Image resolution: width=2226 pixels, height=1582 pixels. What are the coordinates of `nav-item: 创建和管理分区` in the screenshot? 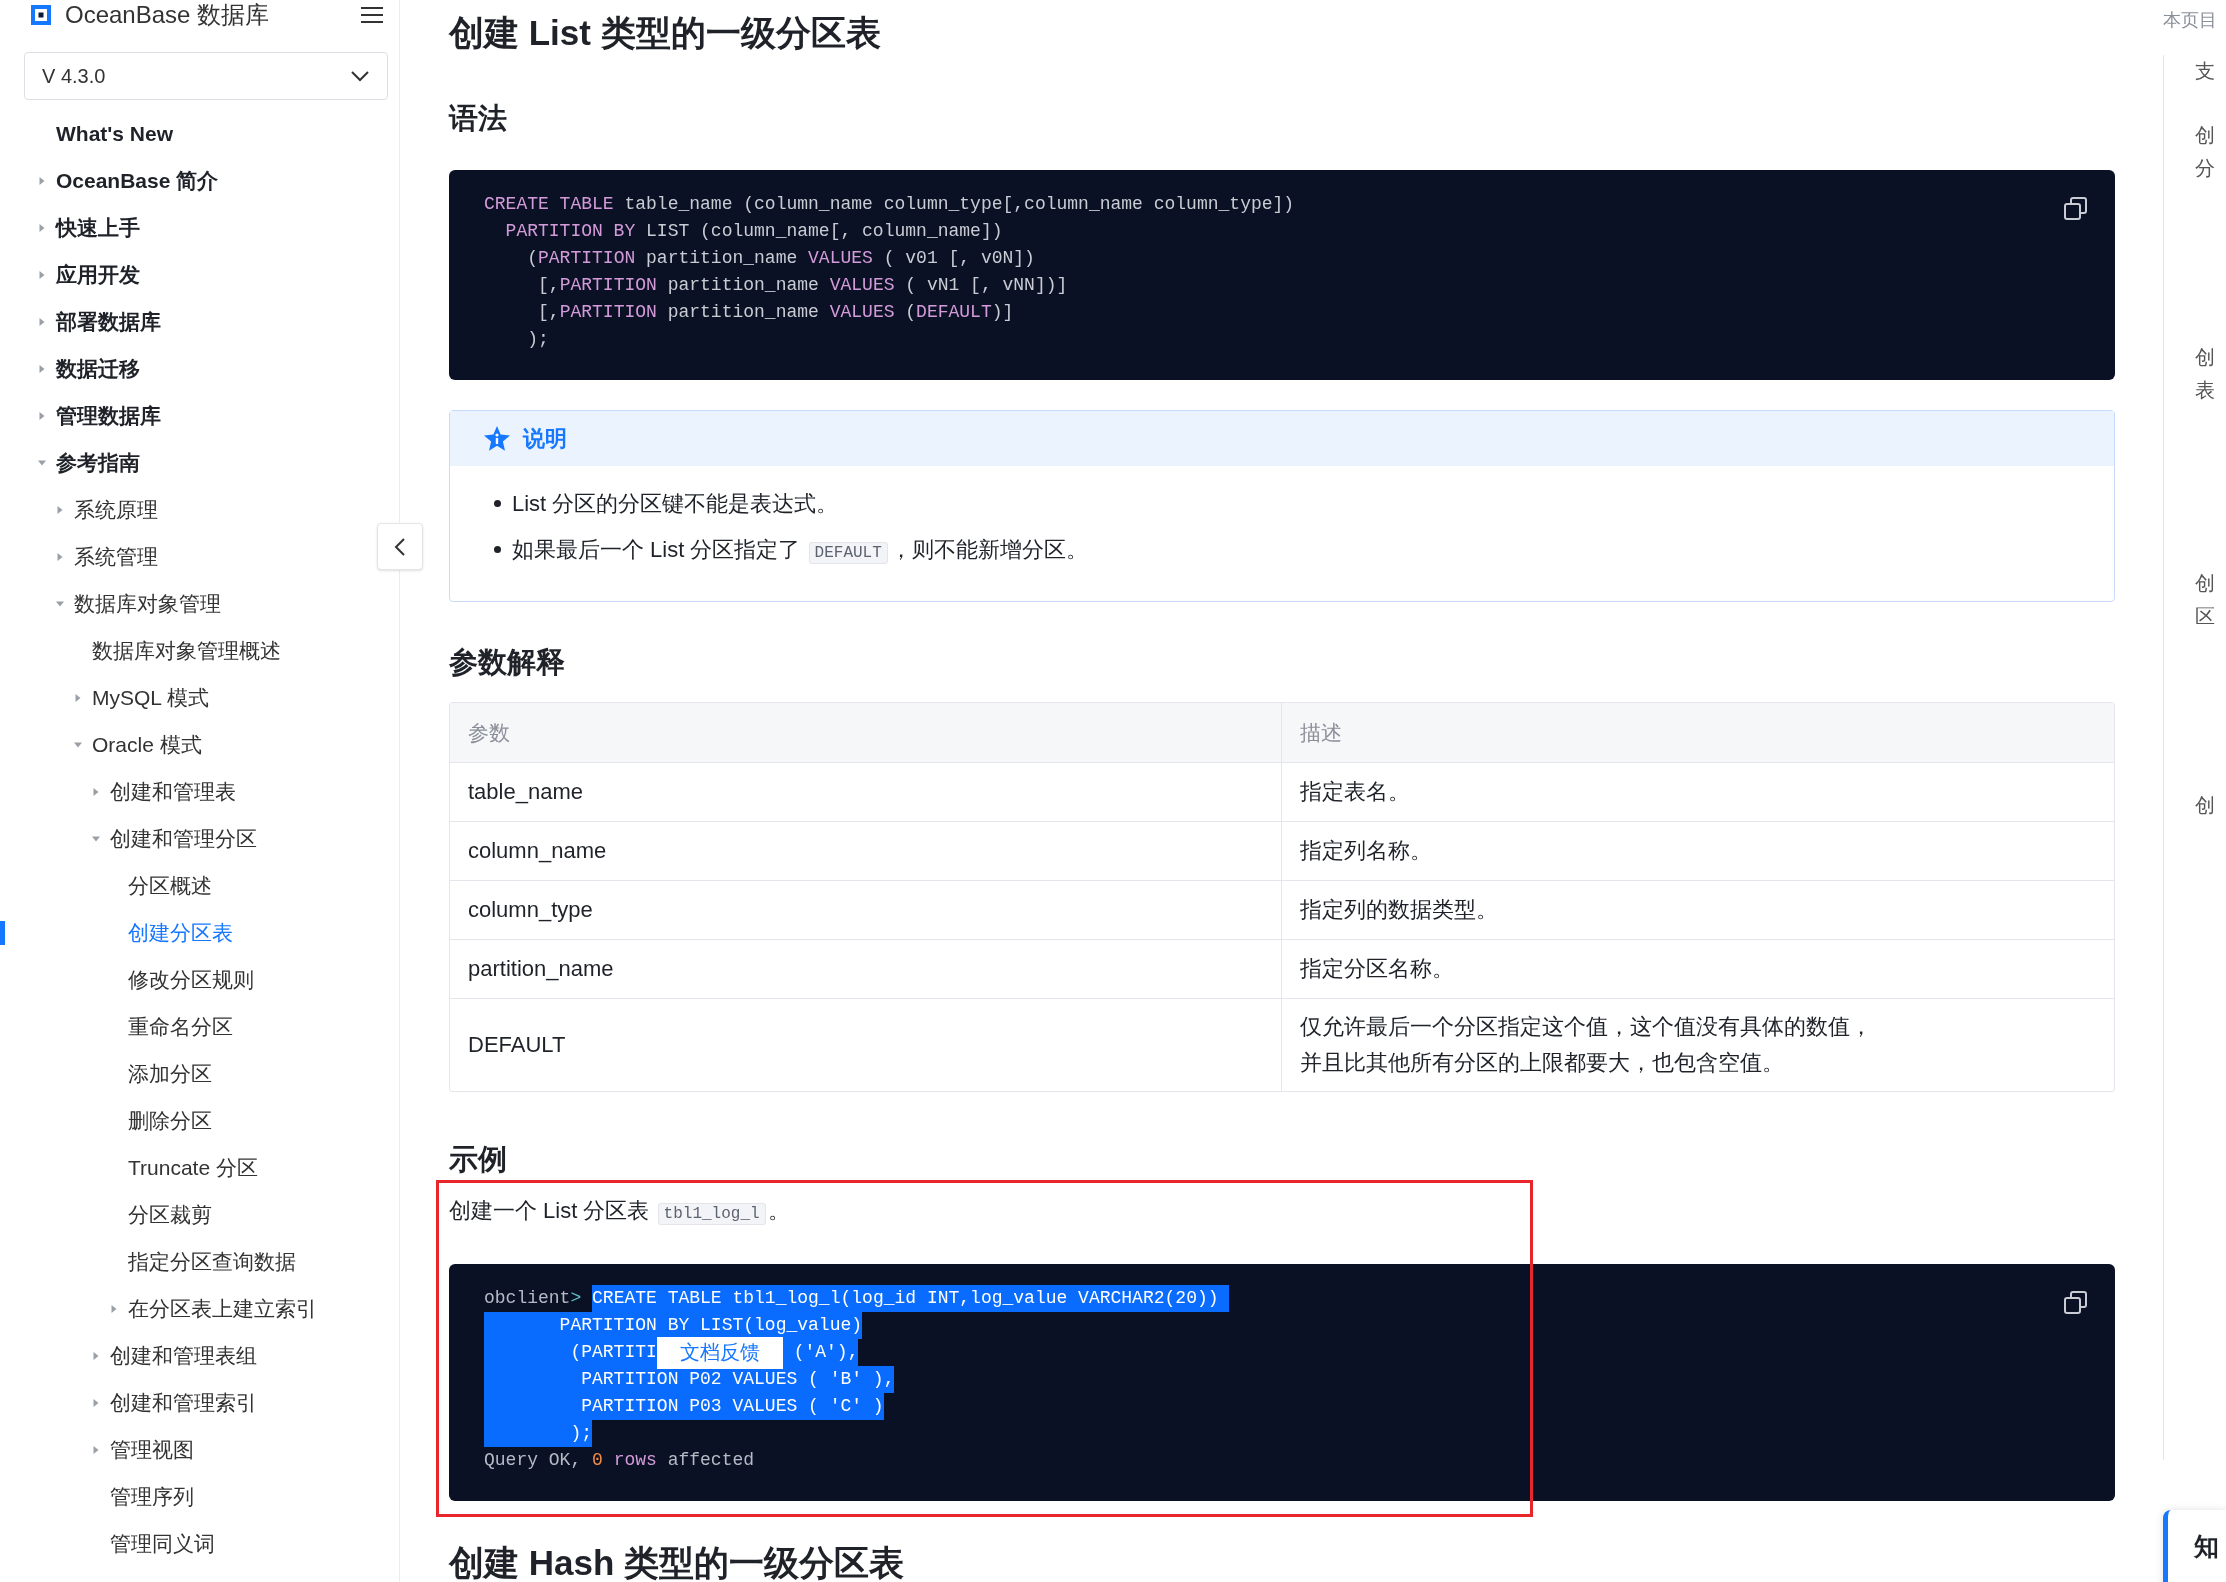 It's located at (183, 838).